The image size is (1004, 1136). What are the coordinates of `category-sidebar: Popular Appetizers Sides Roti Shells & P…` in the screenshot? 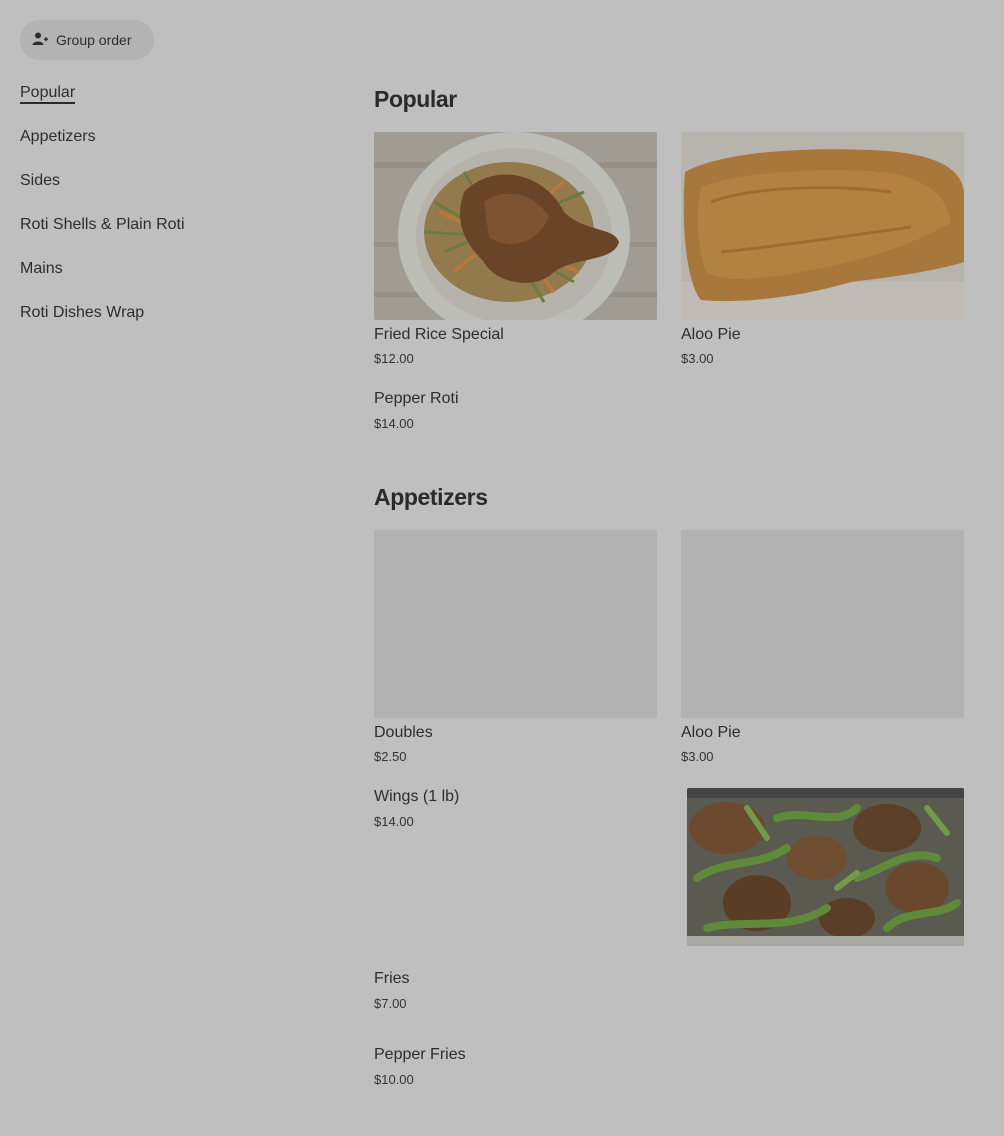 It's located at (170, 214).